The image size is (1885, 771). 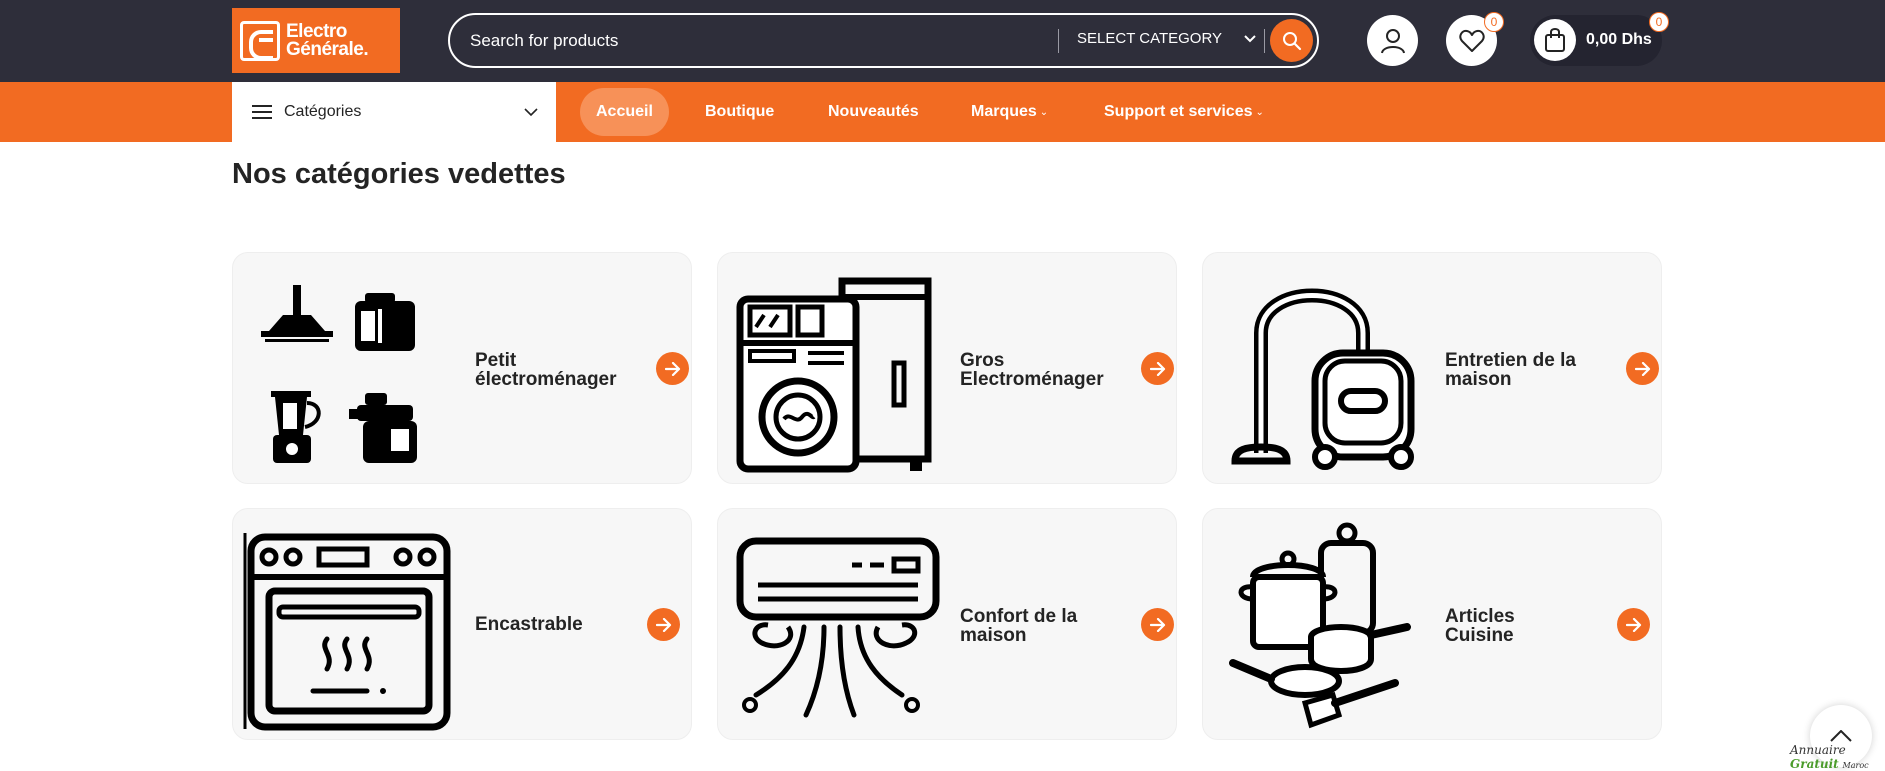 I want to click on category-card-articles-cuisine: Articles Cuisine, so click(x=1432, y=624).